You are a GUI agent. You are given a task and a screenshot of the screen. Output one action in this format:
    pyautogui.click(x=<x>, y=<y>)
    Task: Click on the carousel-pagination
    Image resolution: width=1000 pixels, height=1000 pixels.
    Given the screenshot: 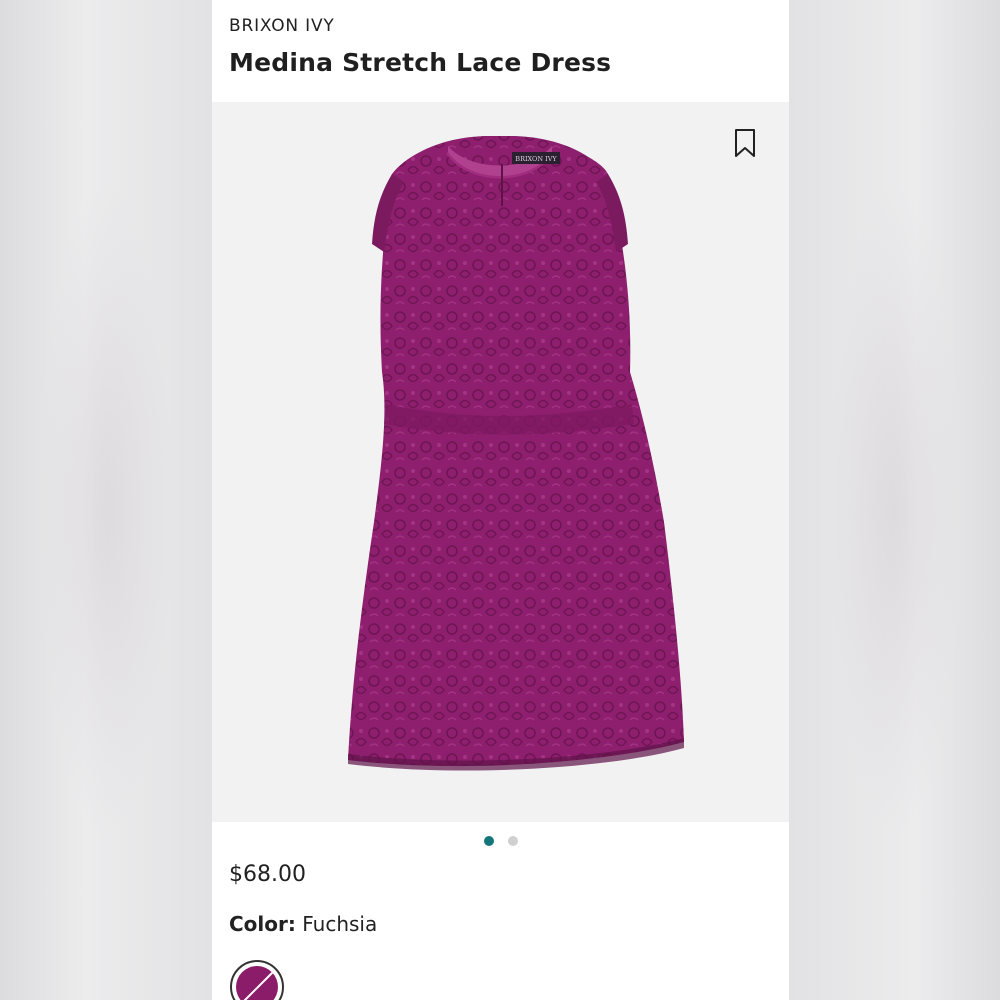 What is the action you would take?
    pyautogui.click(x=500, y=842)
    